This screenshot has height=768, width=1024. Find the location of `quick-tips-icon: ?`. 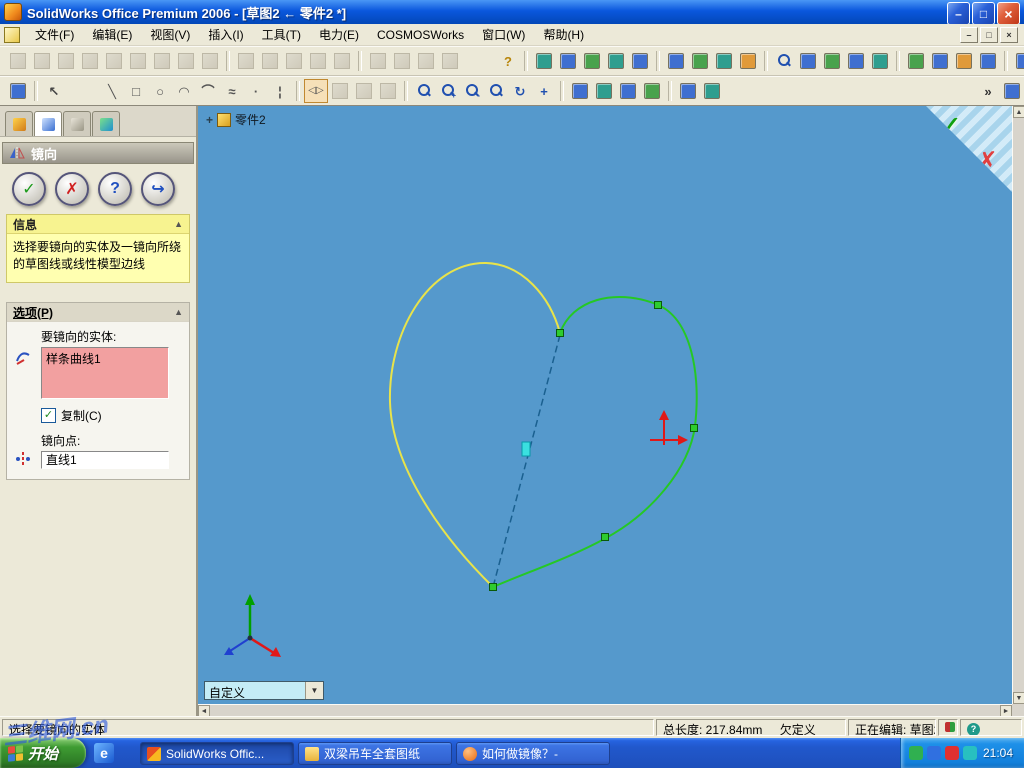

quick-tips-icon: ? is located at coordinates (973, 729).